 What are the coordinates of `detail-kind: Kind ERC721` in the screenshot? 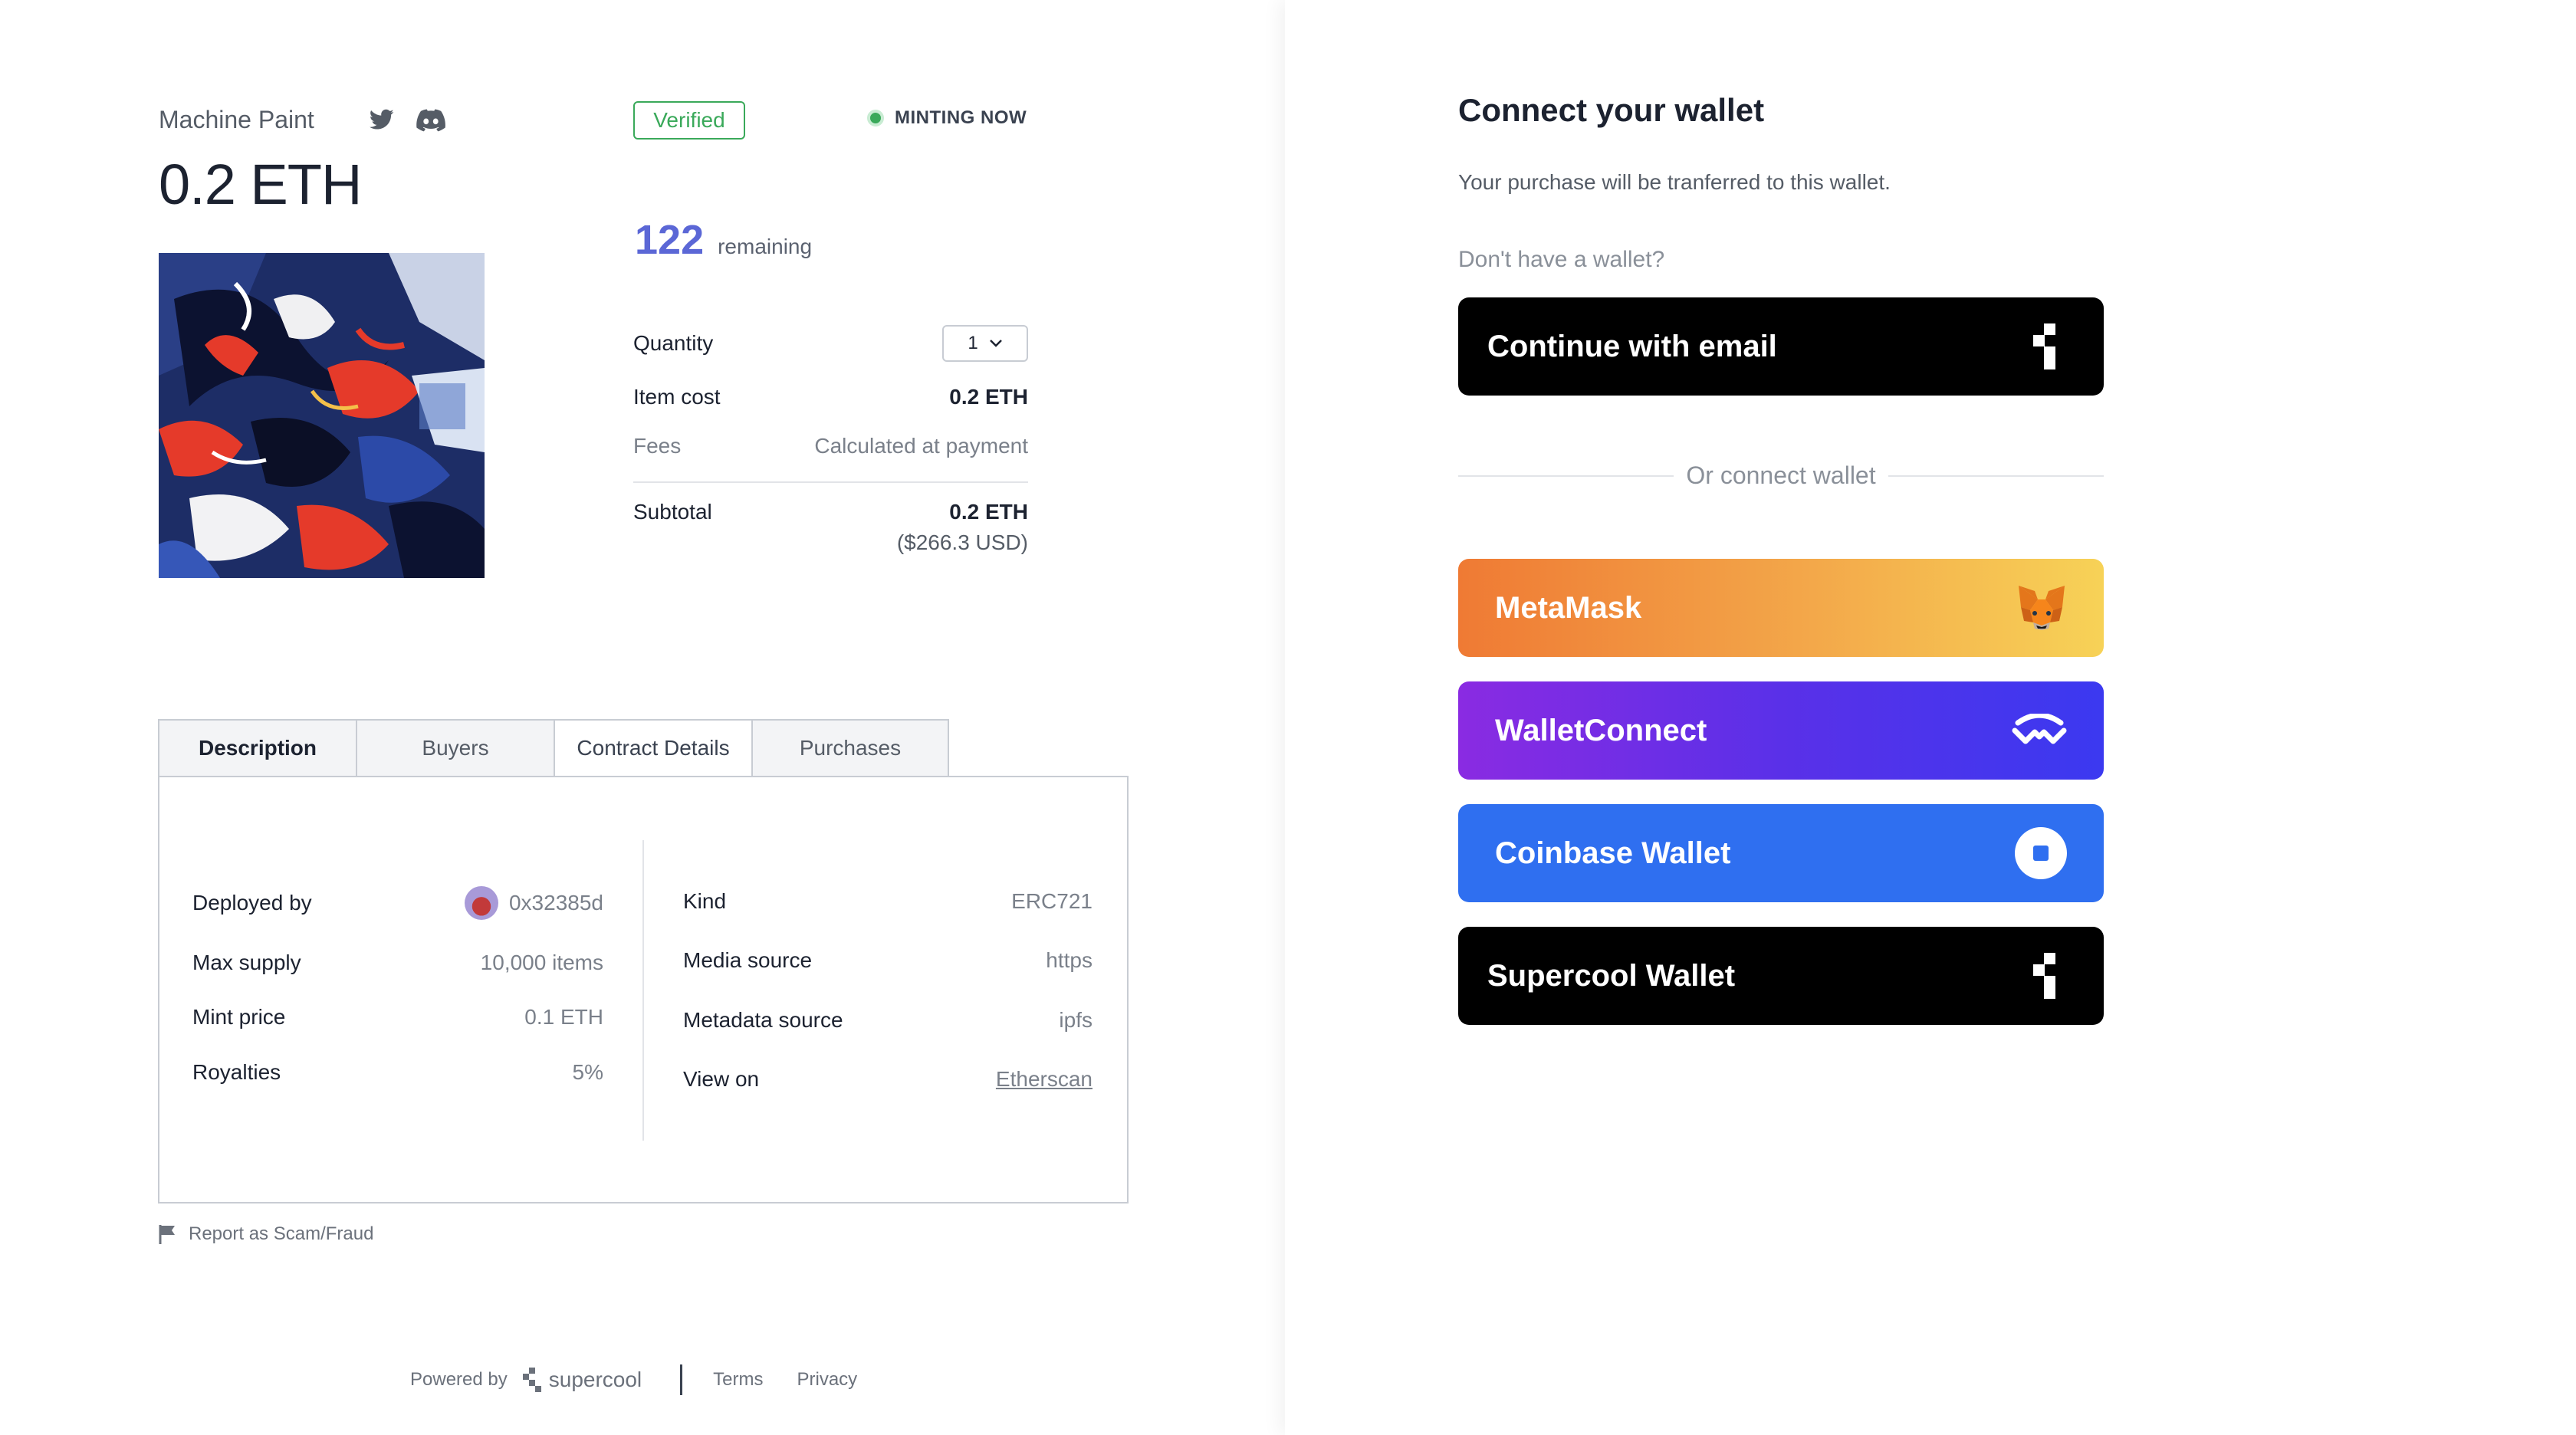 It's located at (888, 902).